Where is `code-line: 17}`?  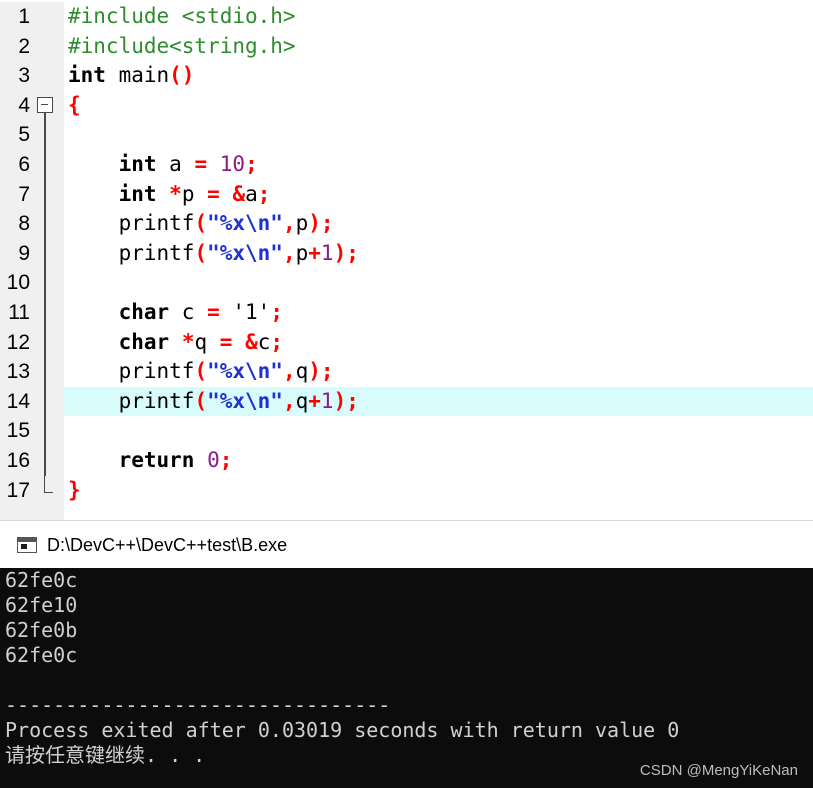 code-line: 17} is located at coordinates (406, 490).